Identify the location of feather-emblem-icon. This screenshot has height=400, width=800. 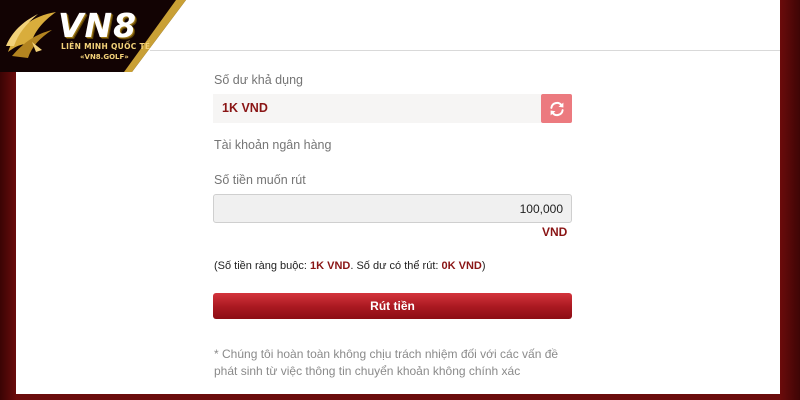
(31, 35).